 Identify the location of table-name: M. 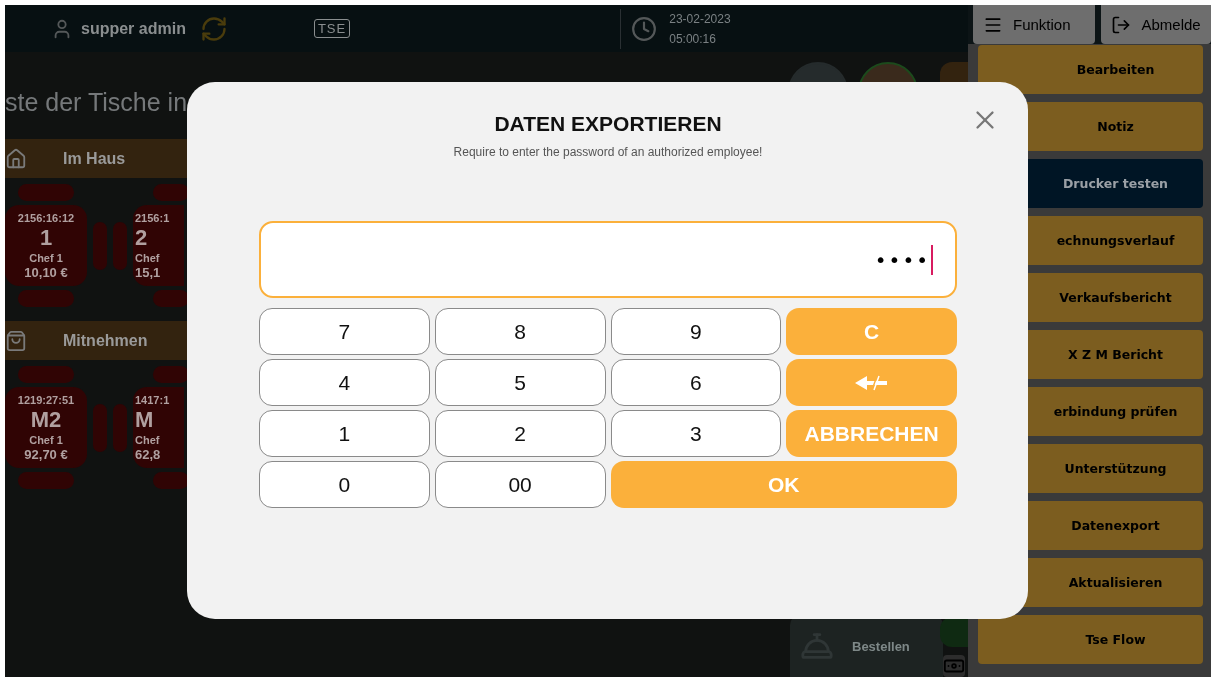
(144, 419).